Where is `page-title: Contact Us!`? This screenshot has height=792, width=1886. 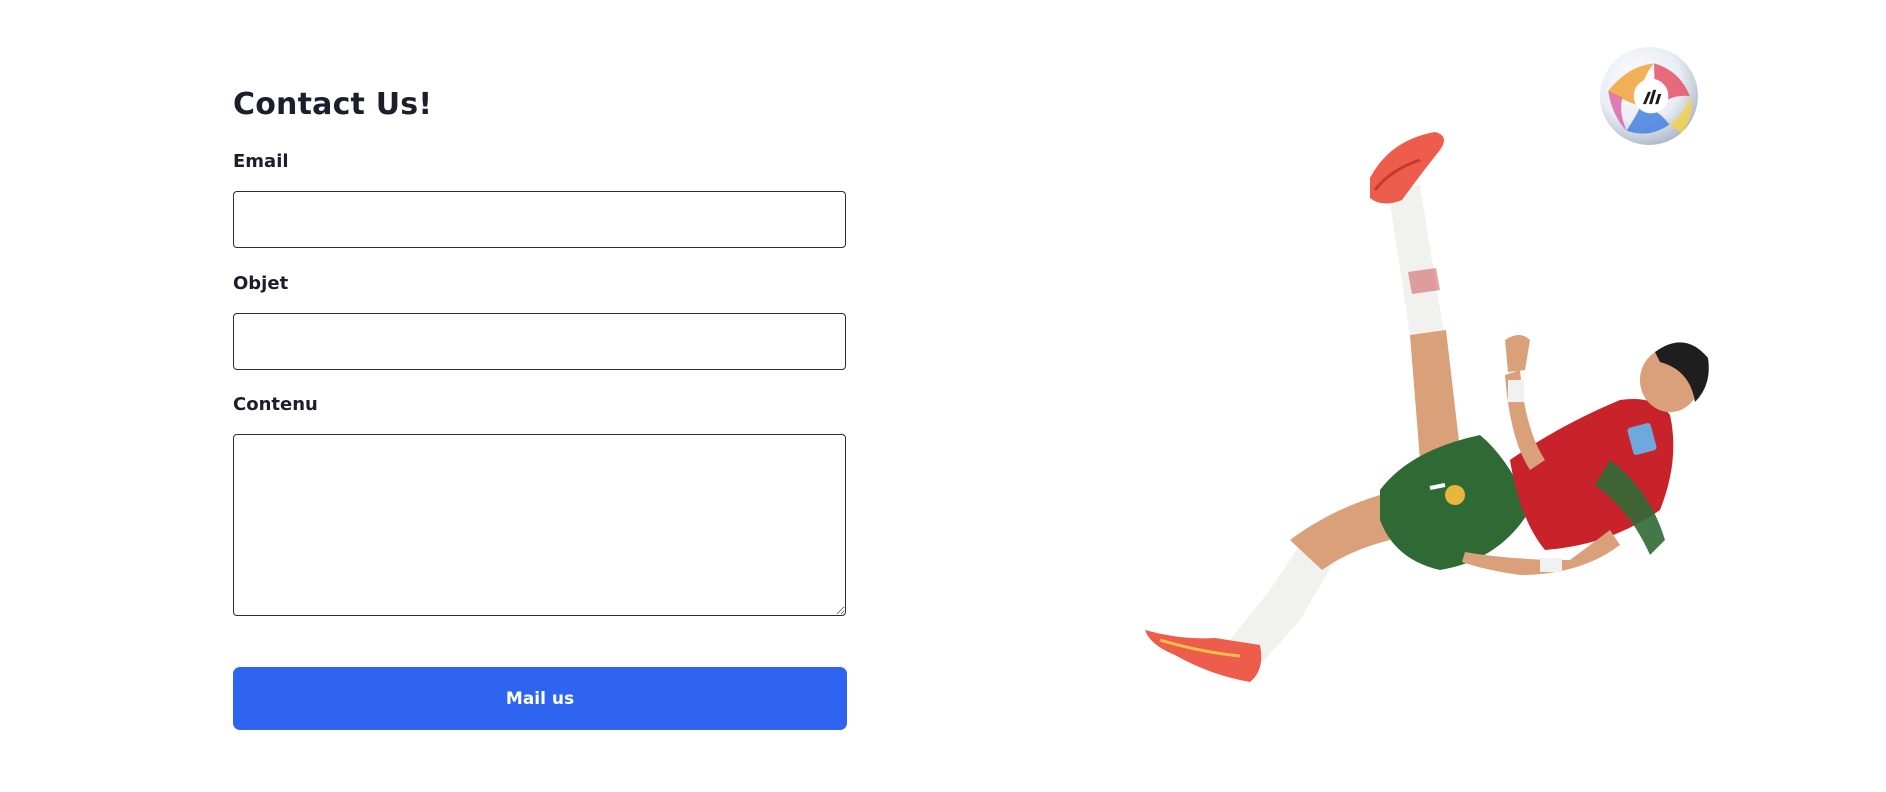
page-title: Contact Us! is located at coordinates (333, 104).